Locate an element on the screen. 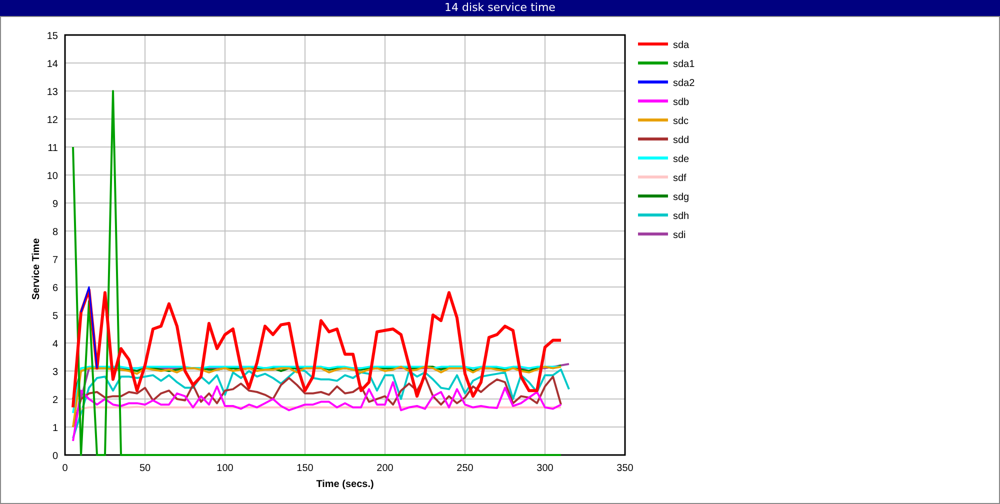 This screenshot has height=504, width=1000. legend-label: sdi is located at coordinates (679, 235).